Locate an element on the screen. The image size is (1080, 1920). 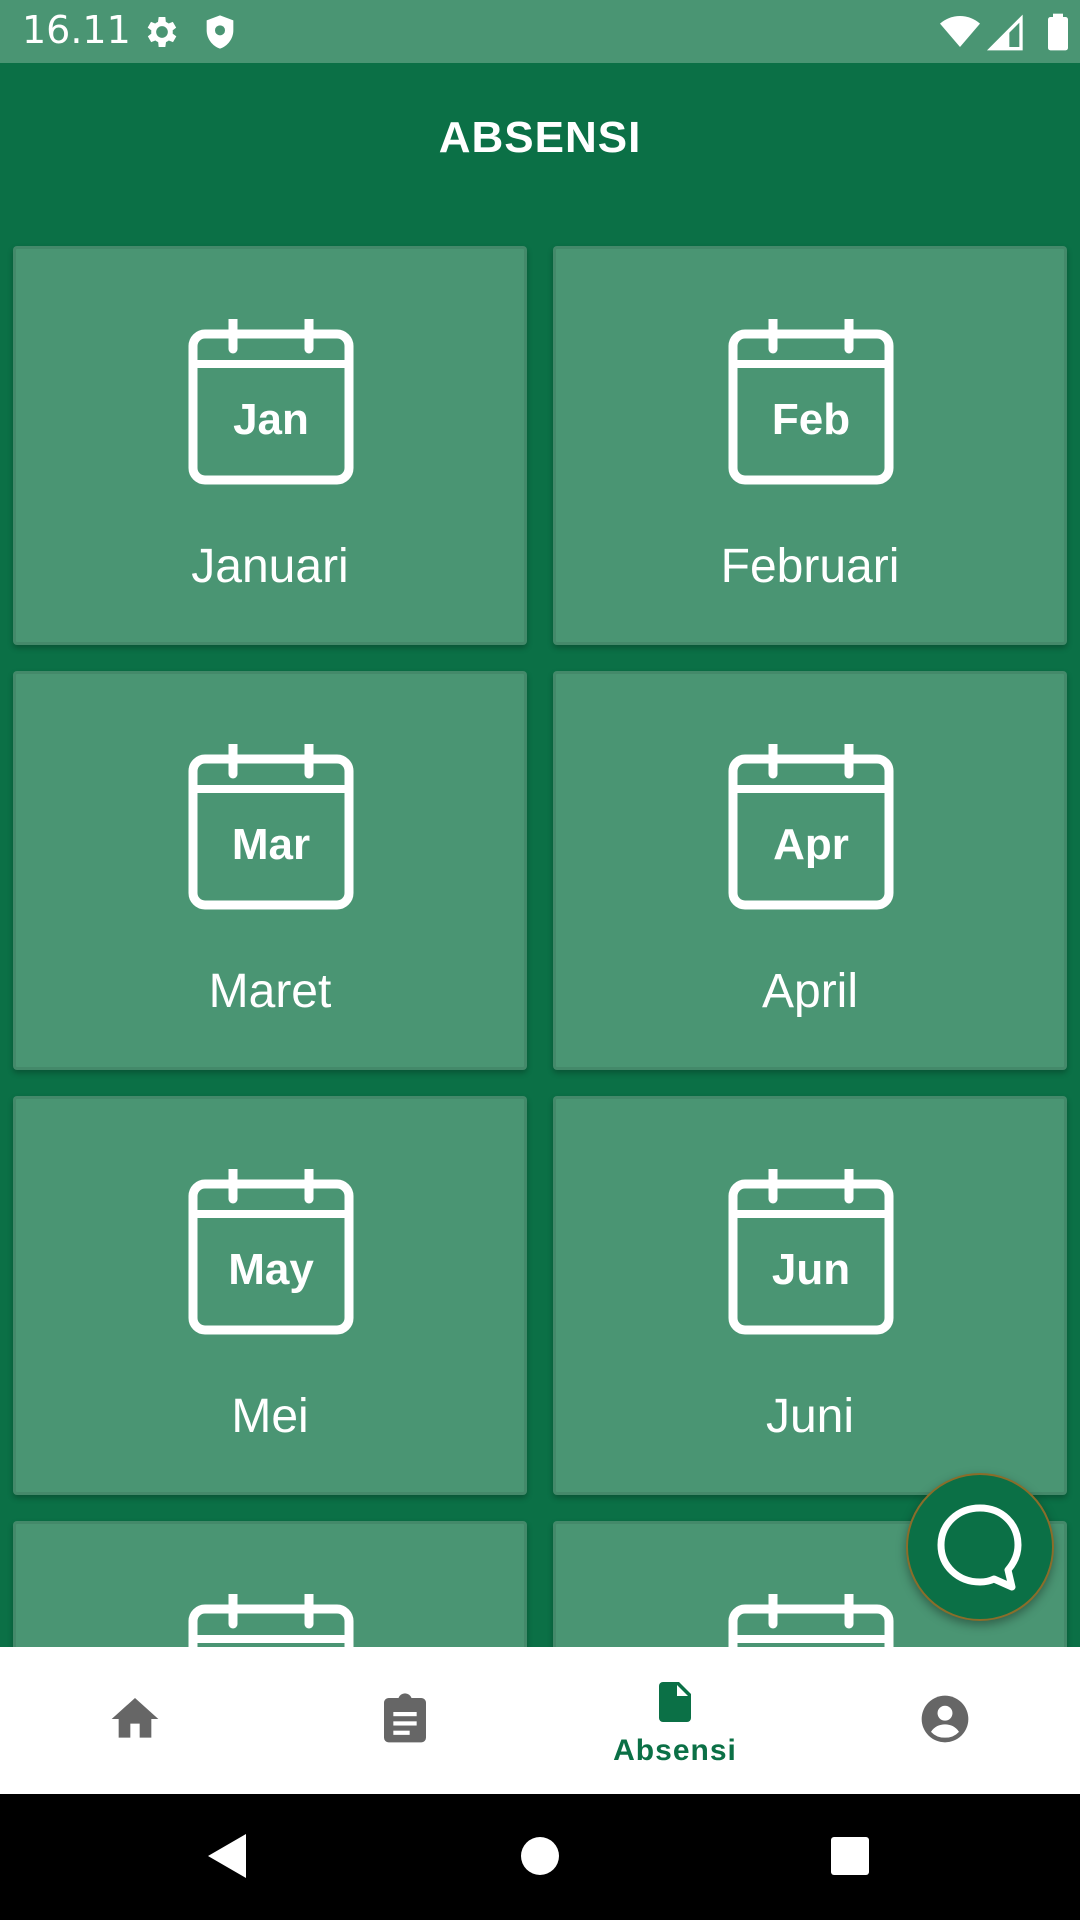
nav-item-home is located at coordinates (135, 1720).